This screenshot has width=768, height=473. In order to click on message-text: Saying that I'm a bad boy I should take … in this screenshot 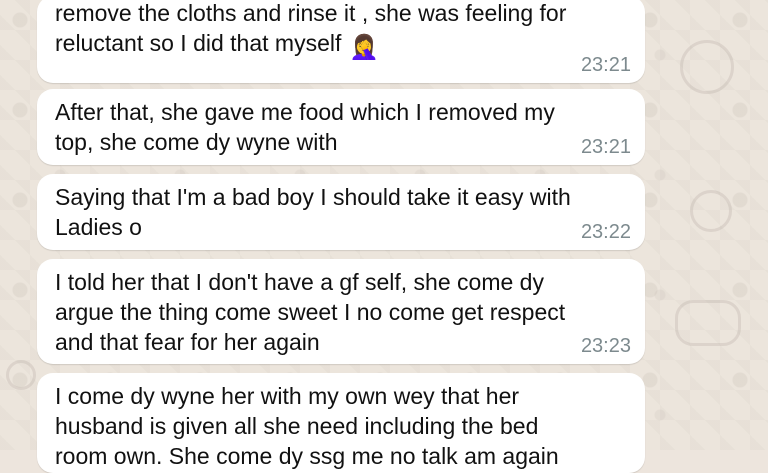, I will do `click(313, 212)`.